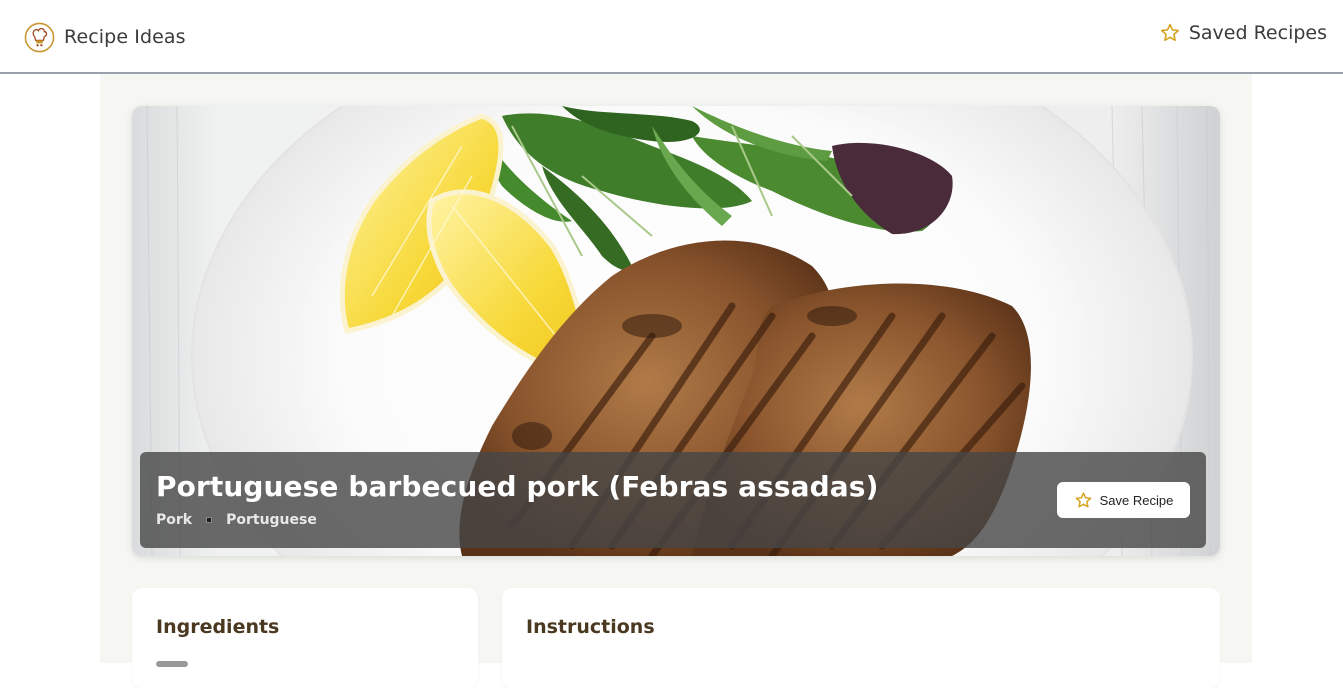 Image resolution: width=1343 pixels, height=688 pixels. I want to click on saved-recipes-label: Saved Recipes, so click(1257, 33).